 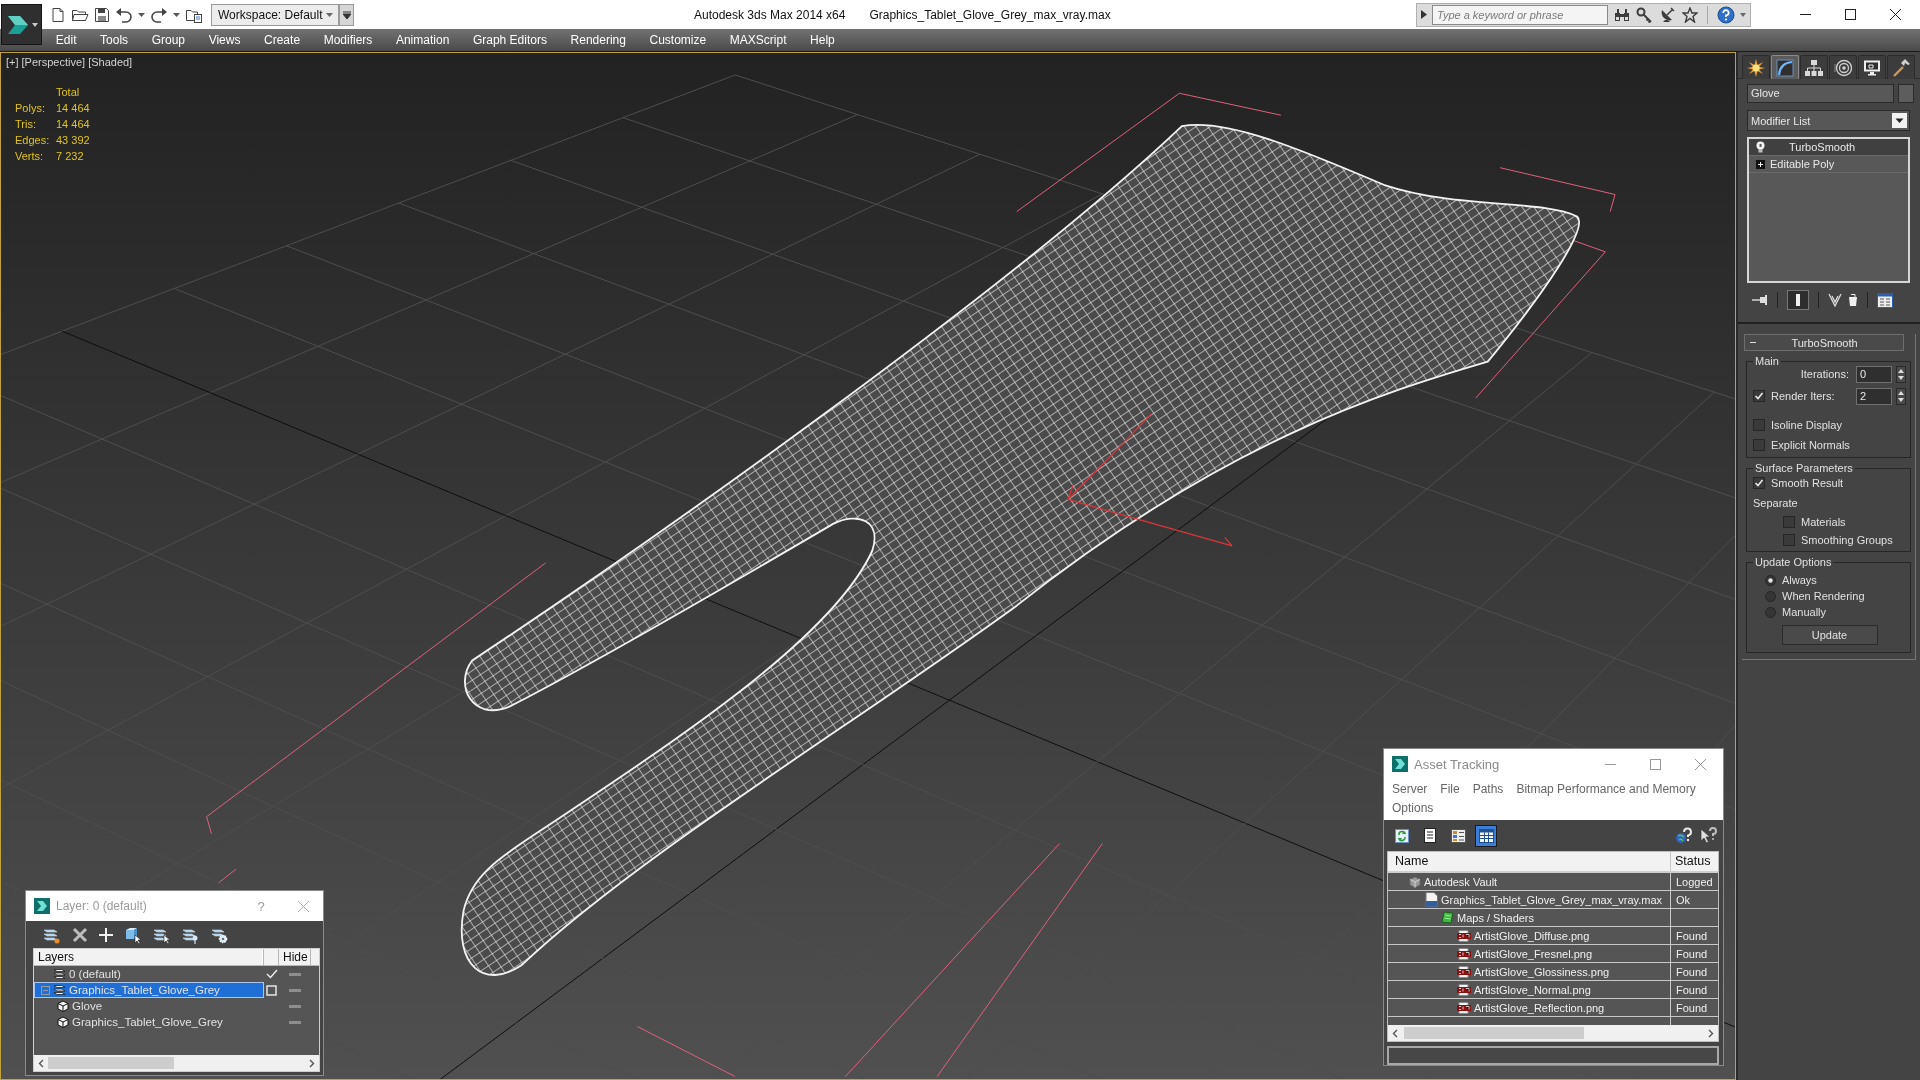 What do you see at coordinates (1835, 300) in the screenshot?
I see `fork-icon` at bounding box center [1835, 300].